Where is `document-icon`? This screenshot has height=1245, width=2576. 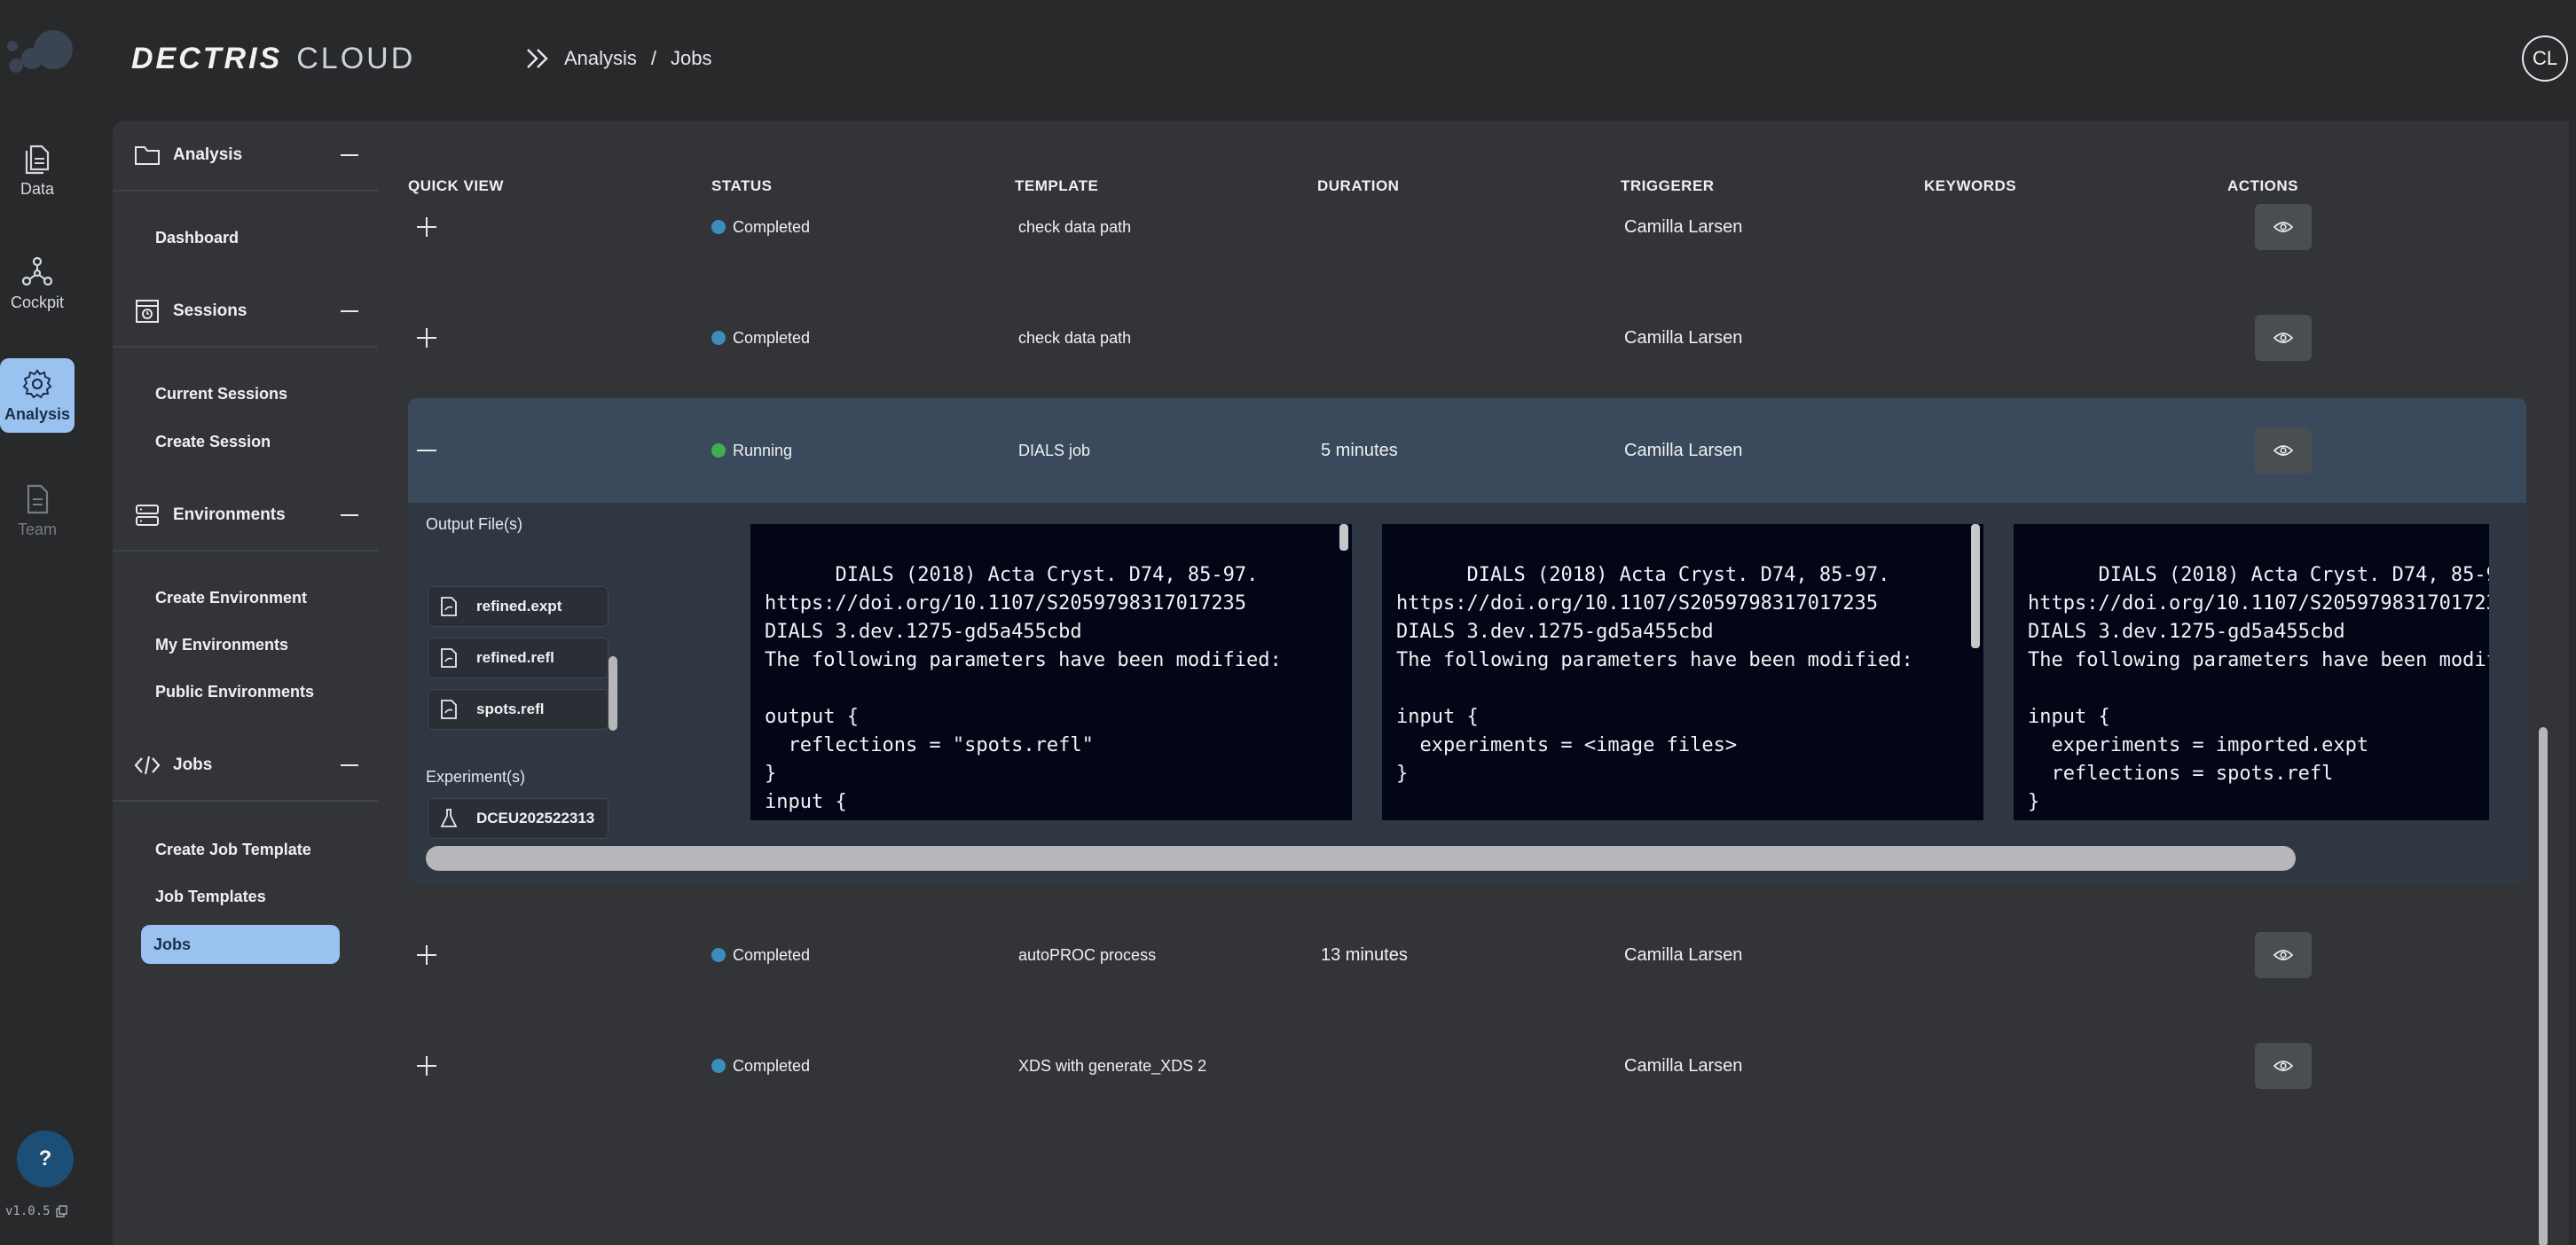
document-icon is located at coordinates (38, 498).